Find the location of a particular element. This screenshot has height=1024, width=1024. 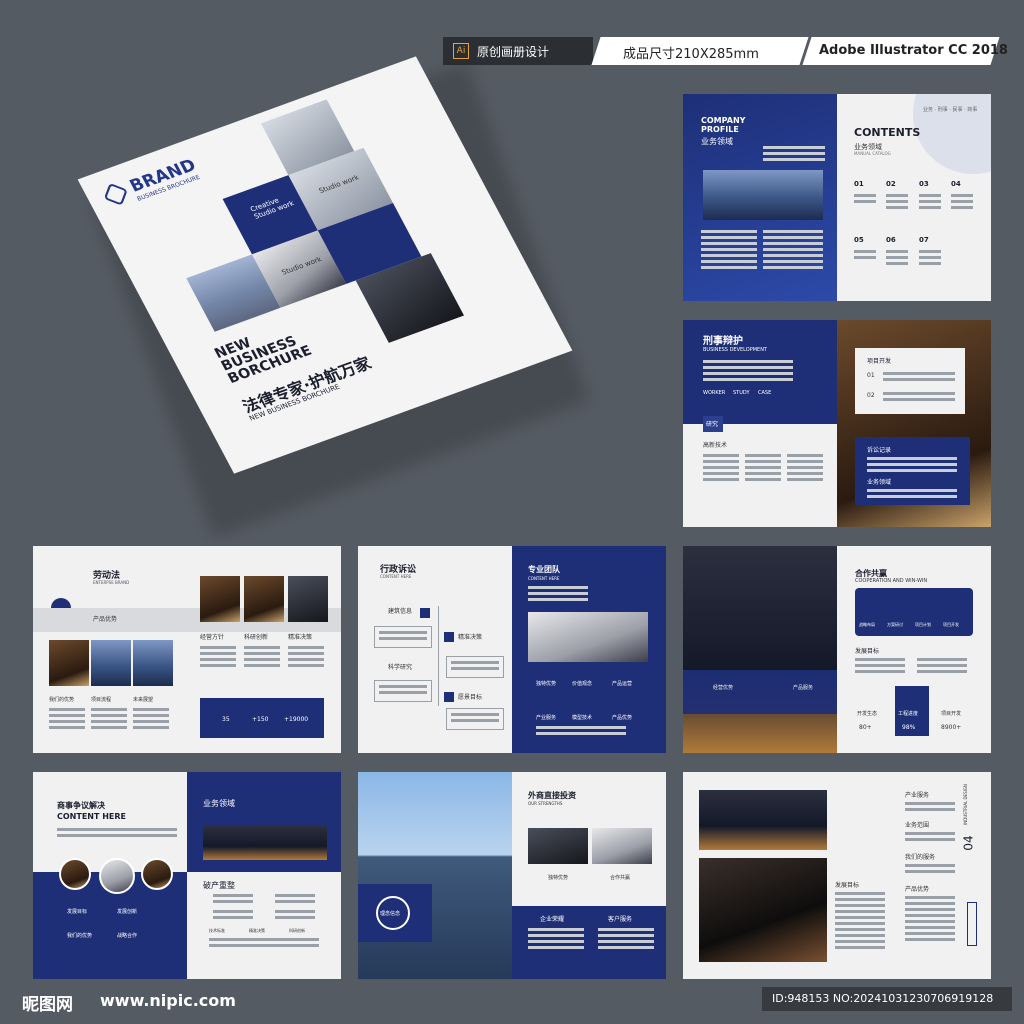

stat-card-3: 项目开发 8900+ is located at coordinates (956, 711).